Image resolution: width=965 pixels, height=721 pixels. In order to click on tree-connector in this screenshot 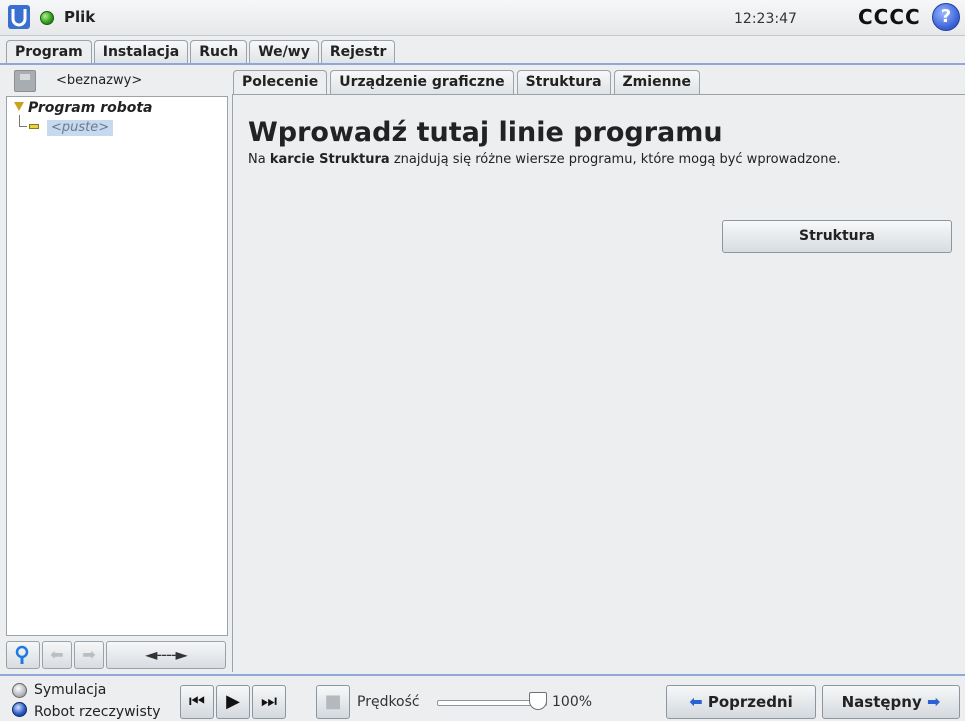, I will do `click(23, 121)`.